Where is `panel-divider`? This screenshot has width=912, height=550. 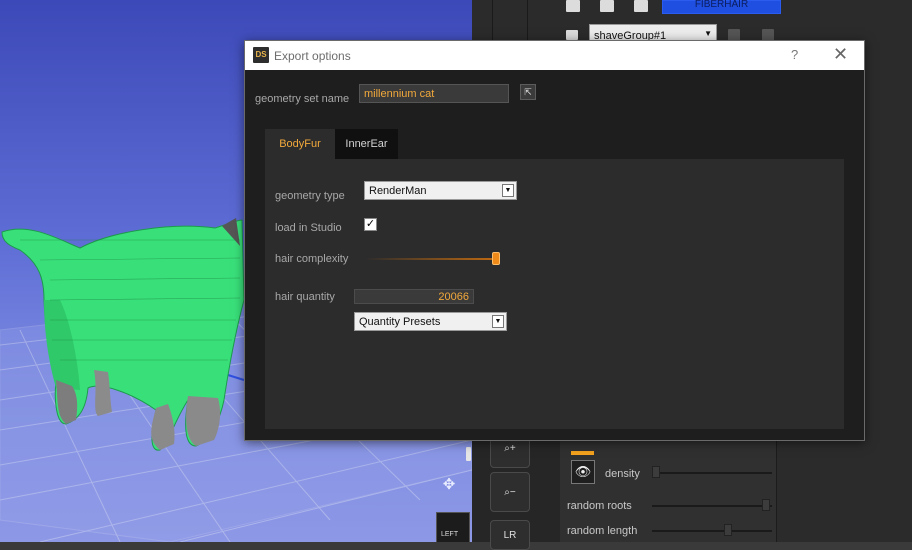
panel-divider is located at coordinates (776, 491).